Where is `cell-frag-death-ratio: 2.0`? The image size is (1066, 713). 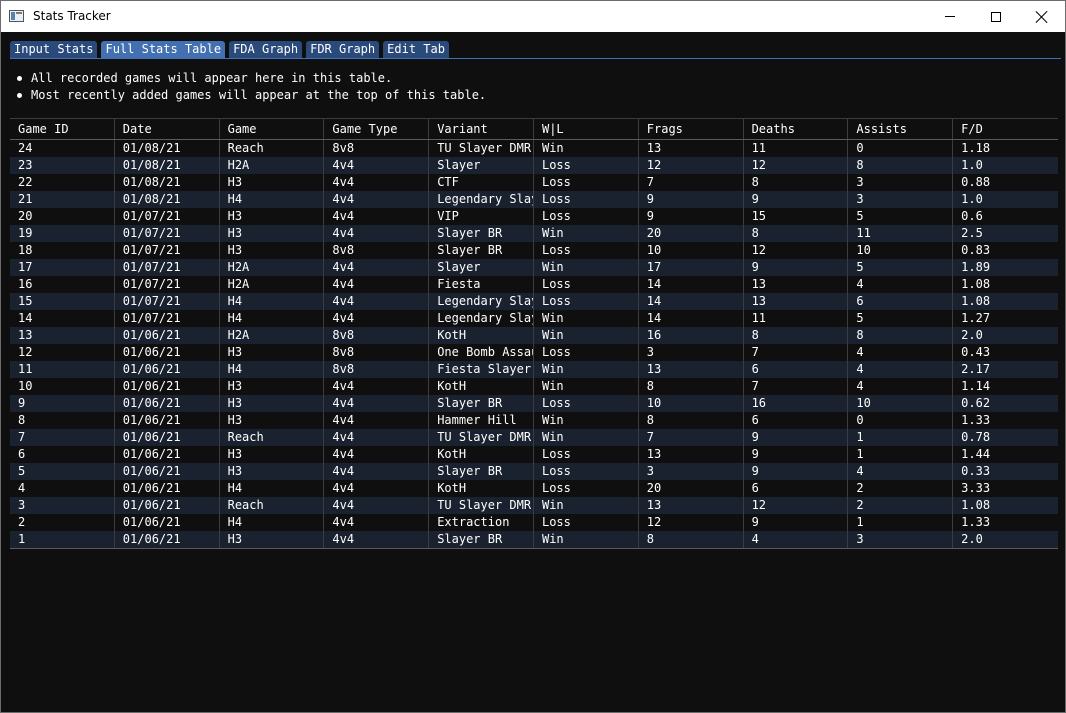 cell-frag-death-ratio: 2.0 is located at coordinates (972, 335).